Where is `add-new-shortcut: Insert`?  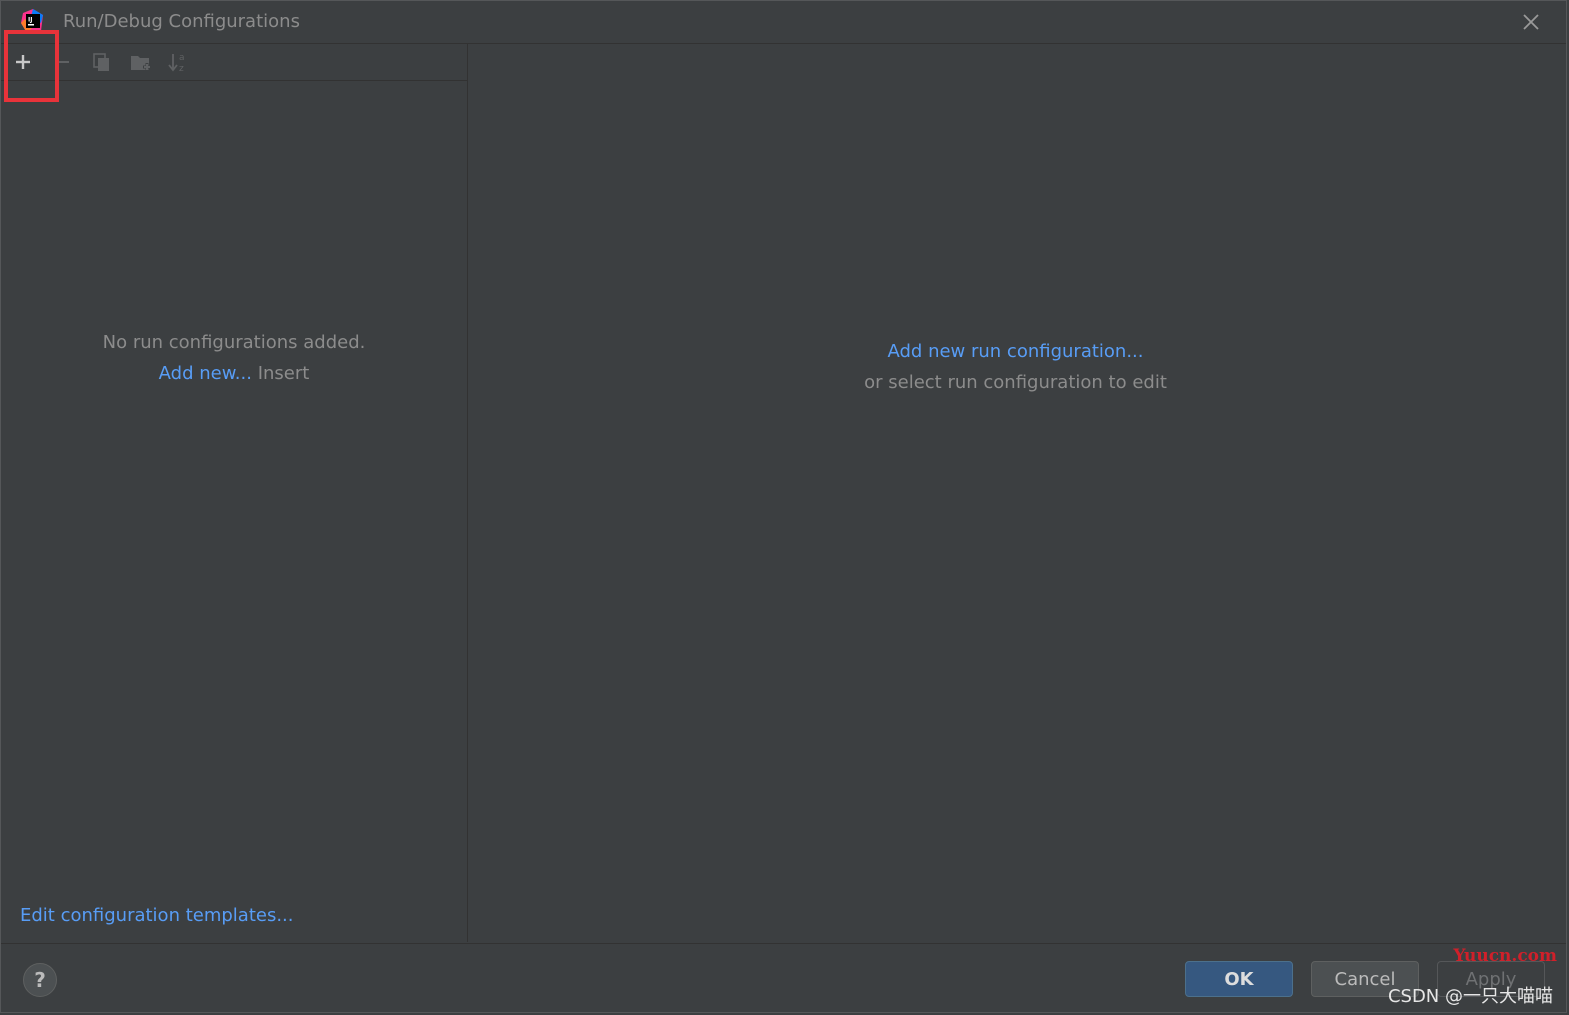 add-new-shortcut: Insert is located at coordinates (283, 373).